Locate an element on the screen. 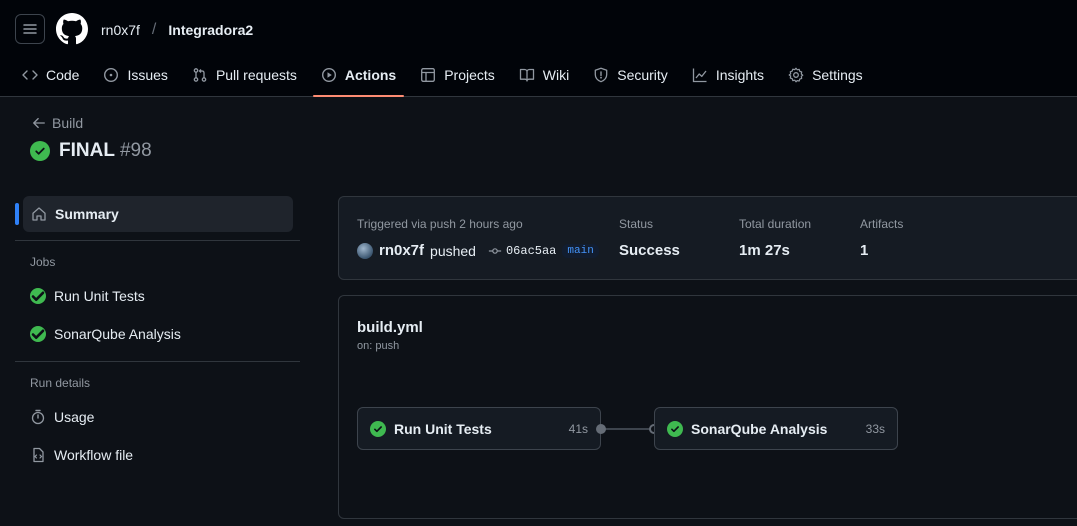  artifacts-value: 1 is located at coordinates (881, 250).